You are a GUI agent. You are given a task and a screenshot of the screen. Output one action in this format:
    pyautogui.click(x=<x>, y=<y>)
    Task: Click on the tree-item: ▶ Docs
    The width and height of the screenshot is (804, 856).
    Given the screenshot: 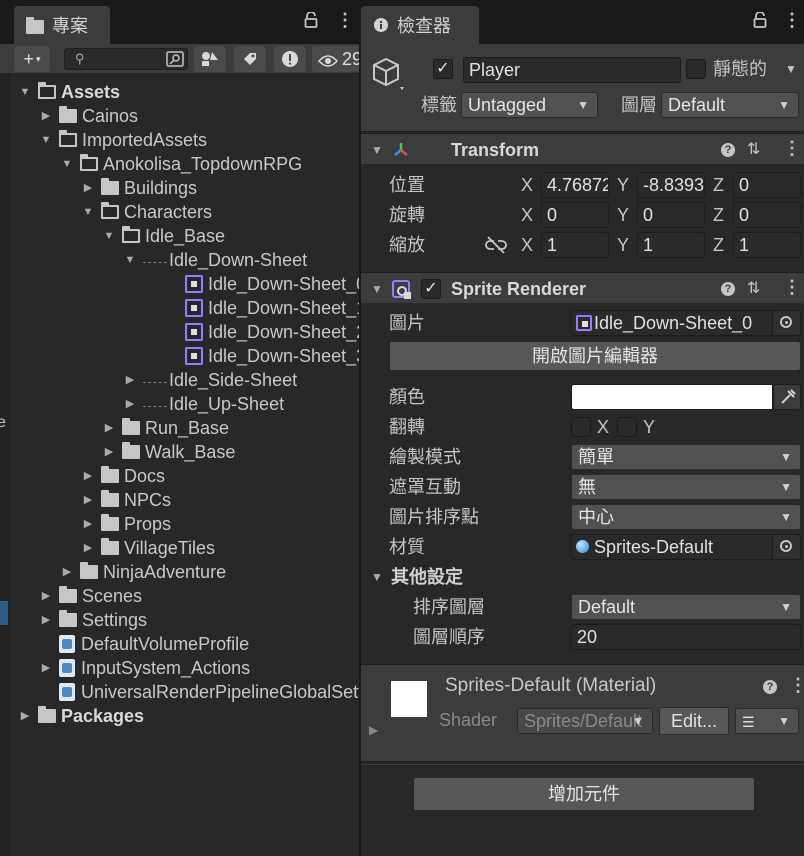 What is the action you would take?
    pyautogui.click(x=123, y=476)
    